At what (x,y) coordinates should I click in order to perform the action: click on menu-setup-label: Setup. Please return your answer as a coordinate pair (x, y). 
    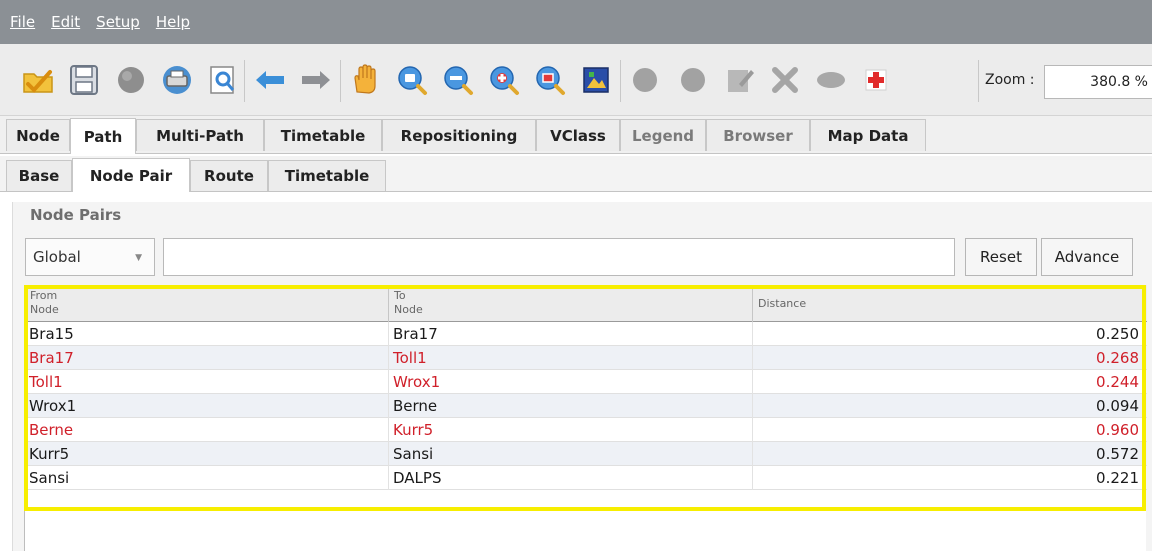
    Looking at the image, I should click on (118, 22).